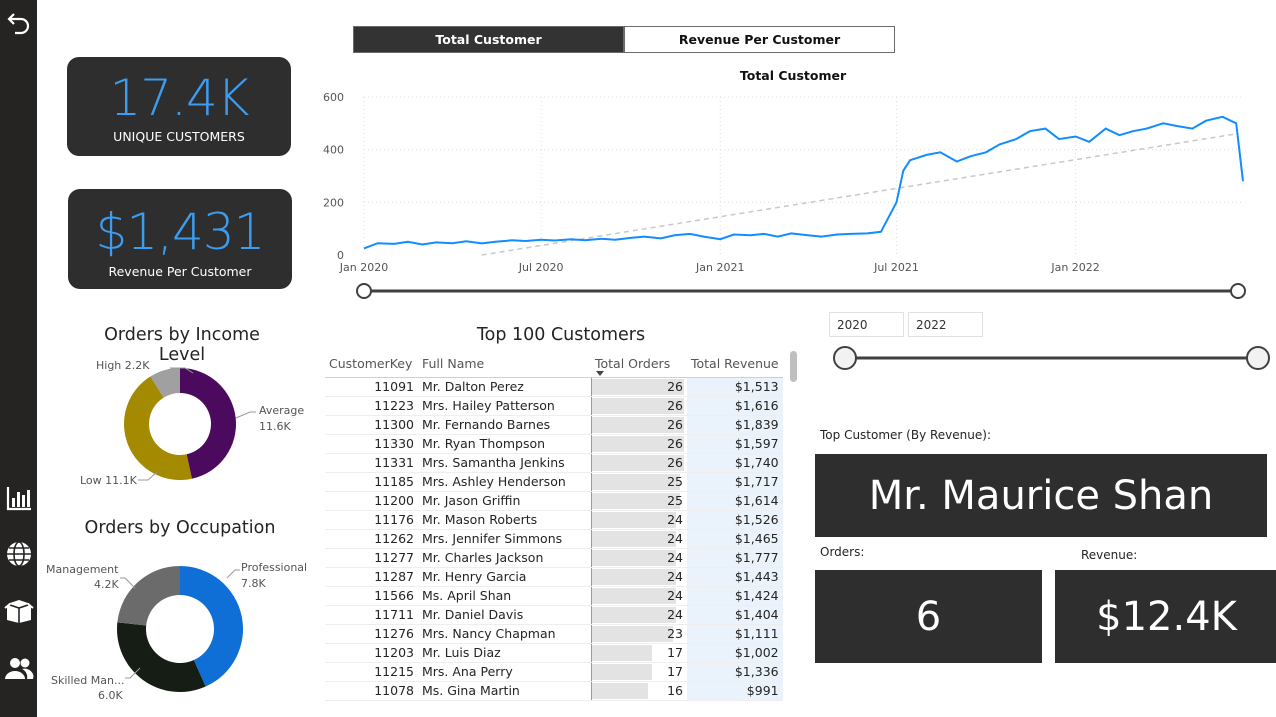 The image size is (1276, 717). Describe the element at coordinates (82, 569) in the screenshot. I see `occupation-management-label: Management` at that location.